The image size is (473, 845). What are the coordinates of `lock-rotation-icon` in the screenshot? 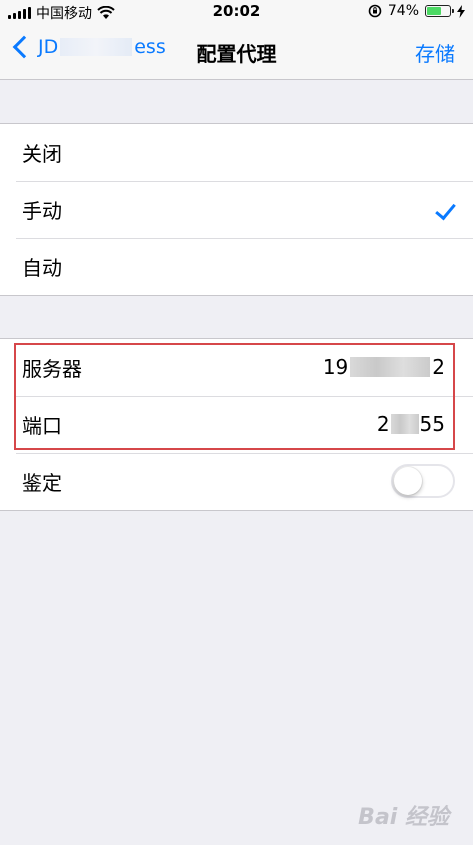 It's located at (375, 11).